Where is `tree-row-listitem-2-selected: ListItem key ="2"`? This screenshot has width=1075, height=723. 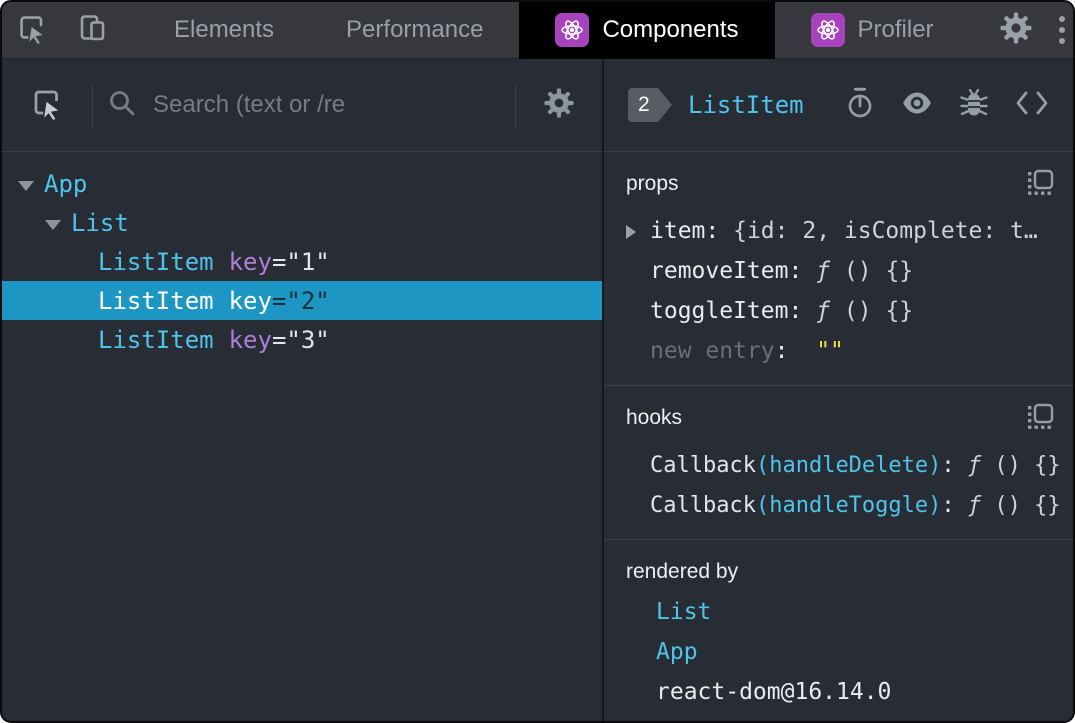 tree-row-listitem-2-selected: ListItem key ="2" is located at coordinates (302, 300).